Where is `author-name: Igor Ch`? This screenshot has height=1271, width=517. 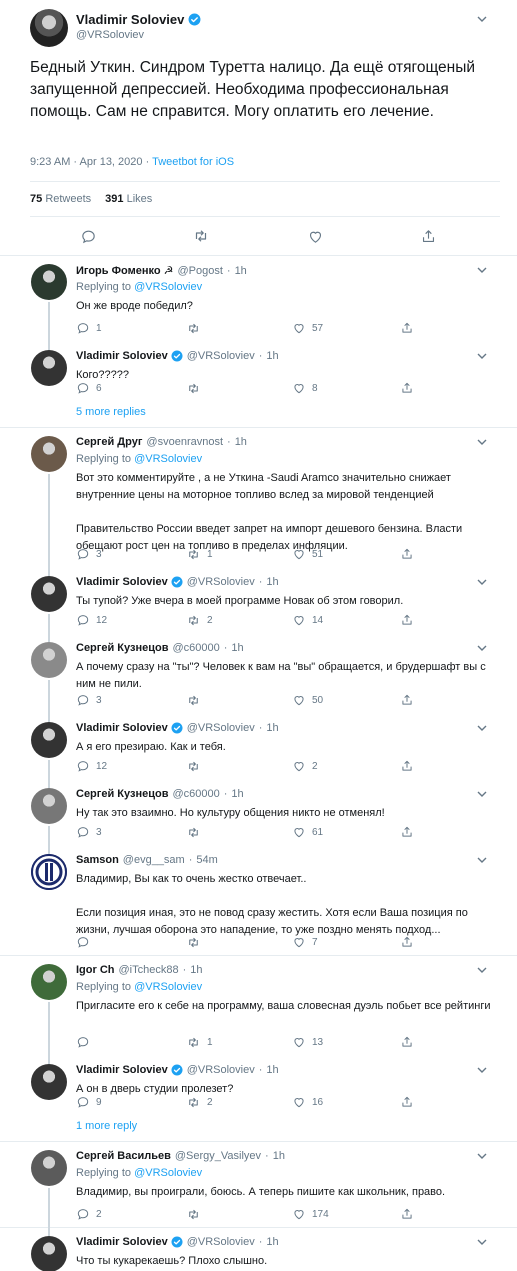
author-name: Igor Ch is located at coordinates (95, 970).